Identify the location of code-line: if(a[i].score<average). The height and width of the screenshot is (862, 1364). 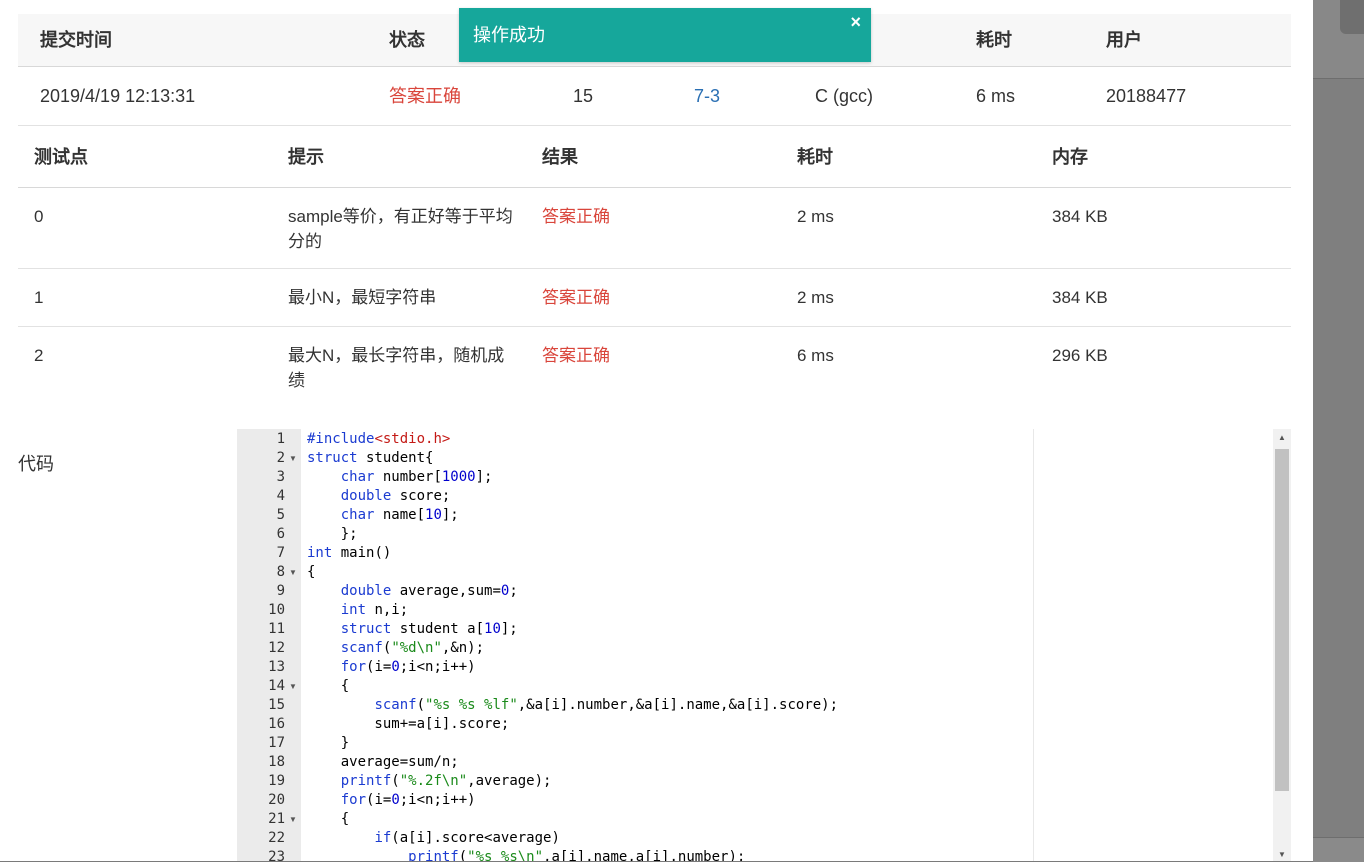
(467, 838).